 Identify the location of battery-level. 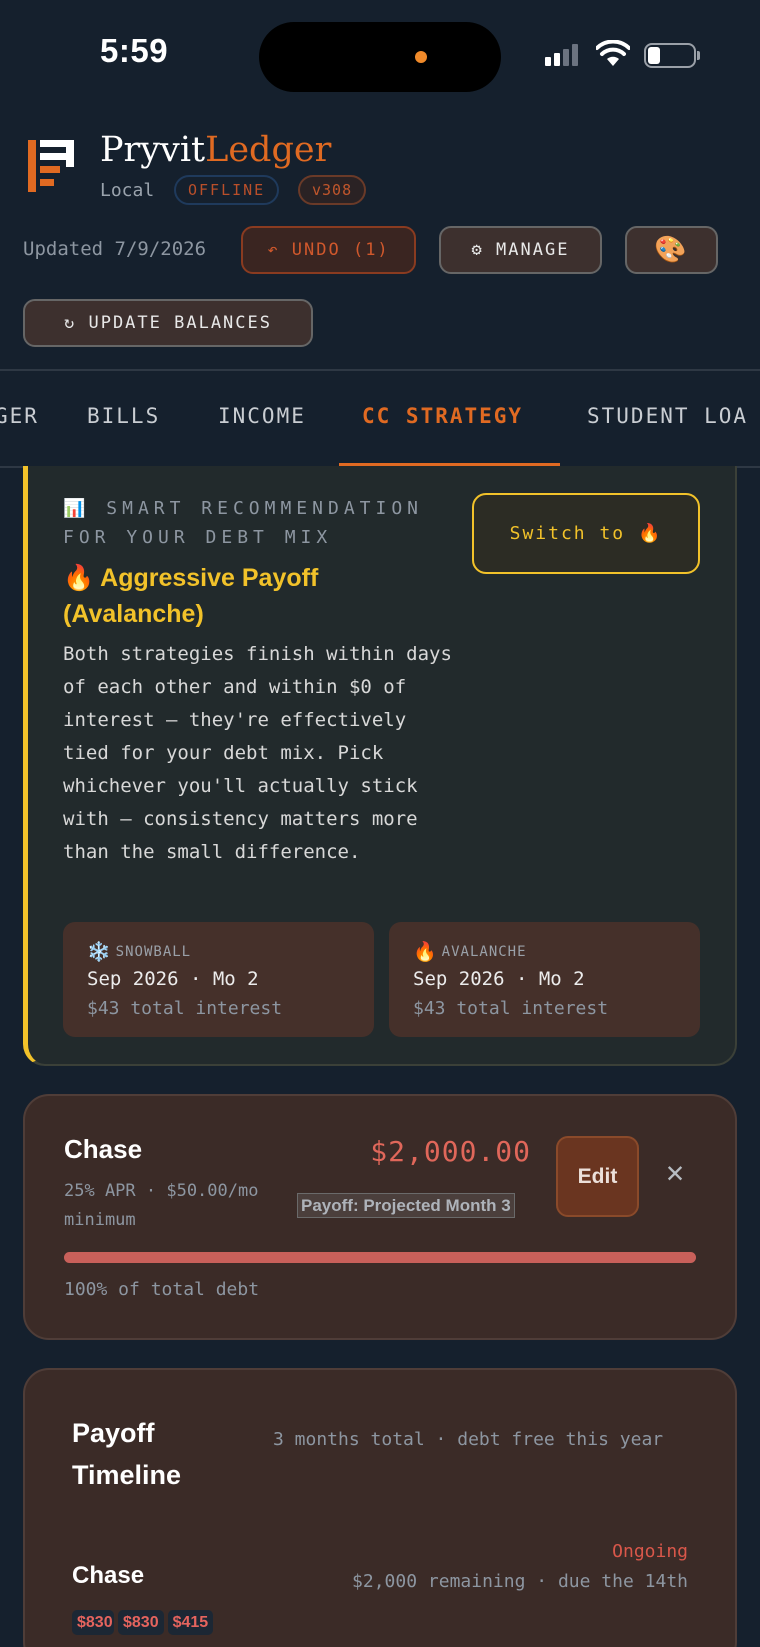
(654, 55).